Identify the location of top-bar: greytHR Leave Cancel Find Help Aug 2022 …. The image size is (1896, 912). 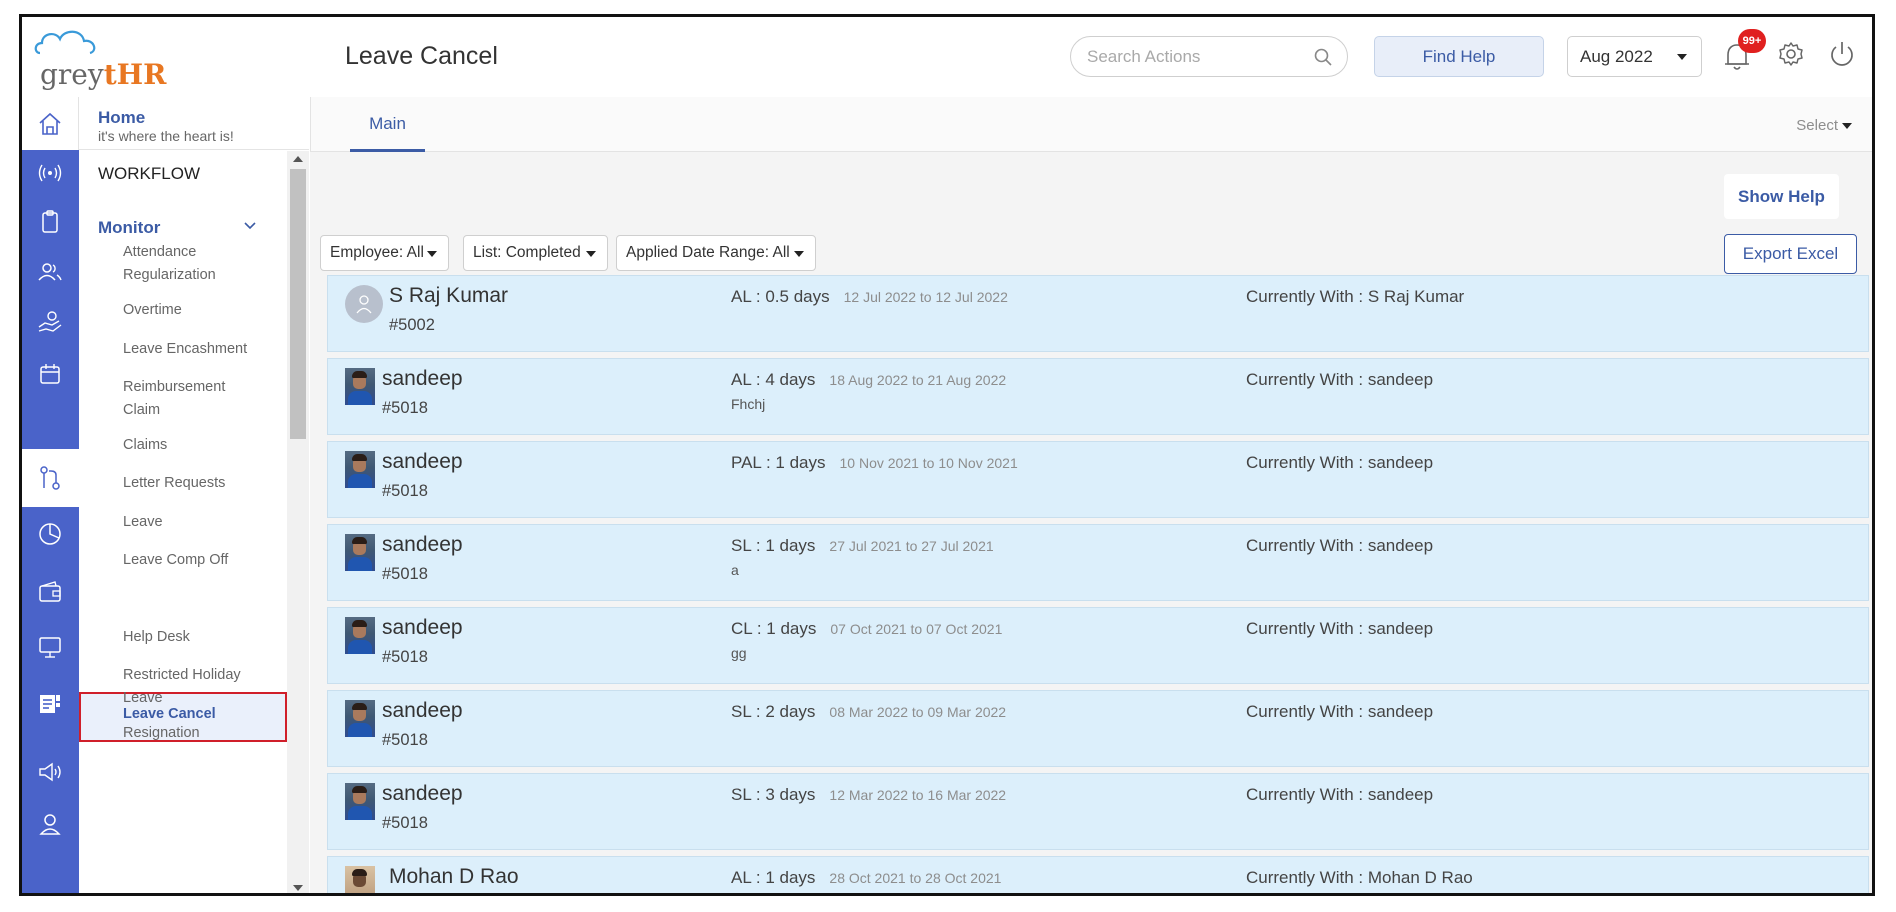
(947, 57).